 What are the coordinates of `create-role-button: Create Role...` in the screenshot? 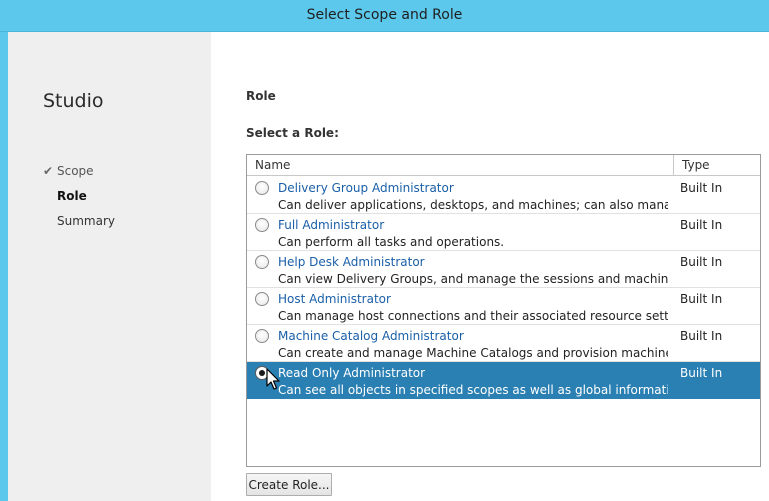 It's located at (289, 484).